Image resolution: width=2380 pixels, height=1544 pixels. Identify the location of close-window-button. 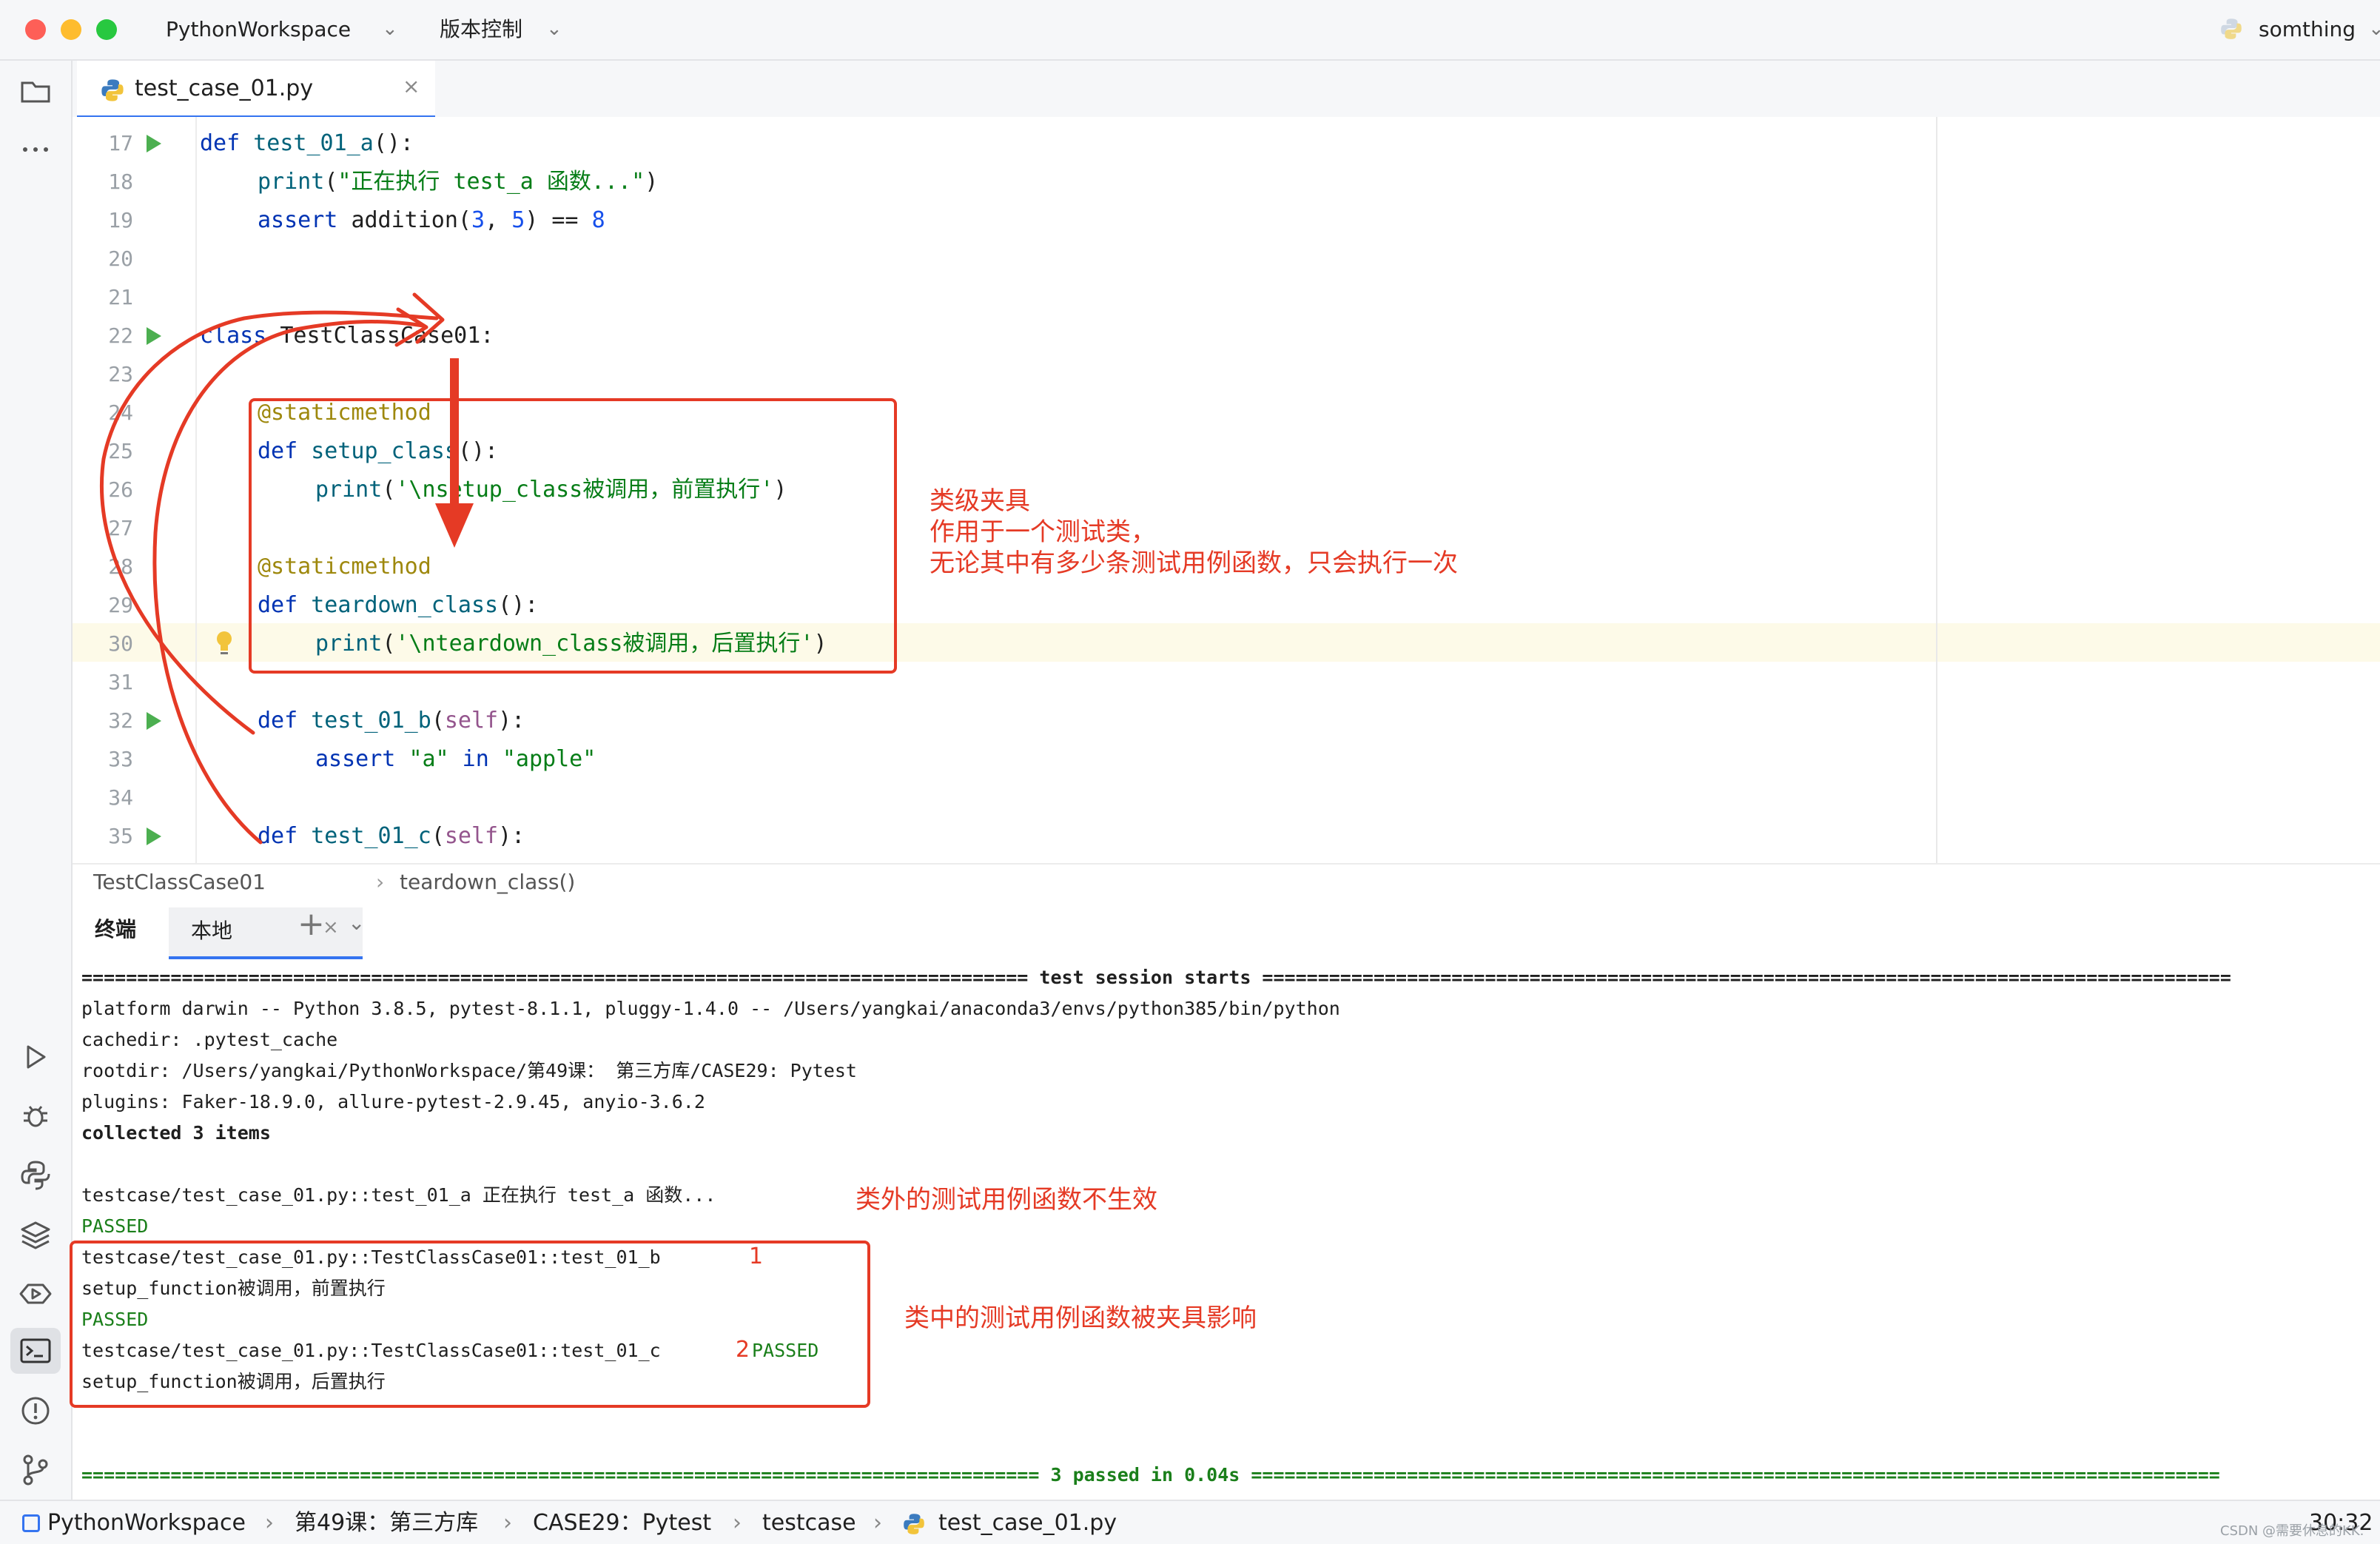
(35, 29).